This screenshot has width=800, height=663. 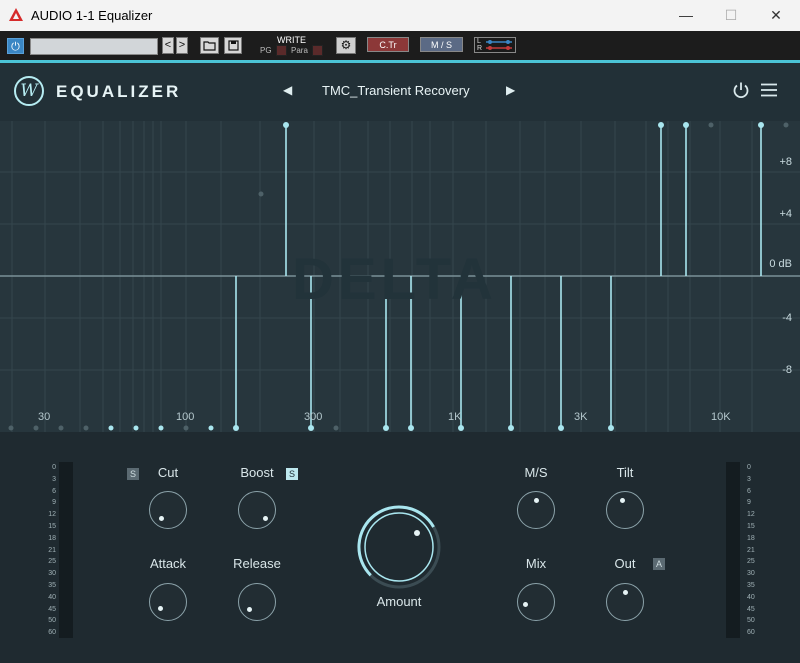 I want to click on output-meter: 0 3 6 9 12 15 18 21 25 30 35 40 45 50 60, so click(x=740, y=550).